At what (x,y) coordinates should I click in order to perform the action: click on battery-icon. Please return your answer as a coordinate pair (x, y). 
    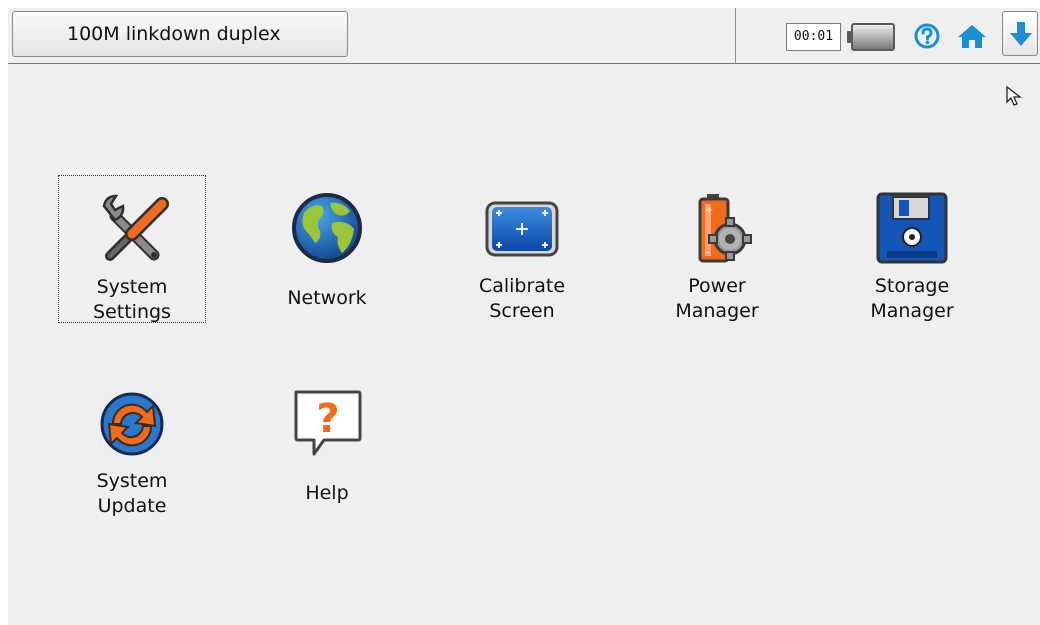
    Looking at the image, I should click on (871, 37).